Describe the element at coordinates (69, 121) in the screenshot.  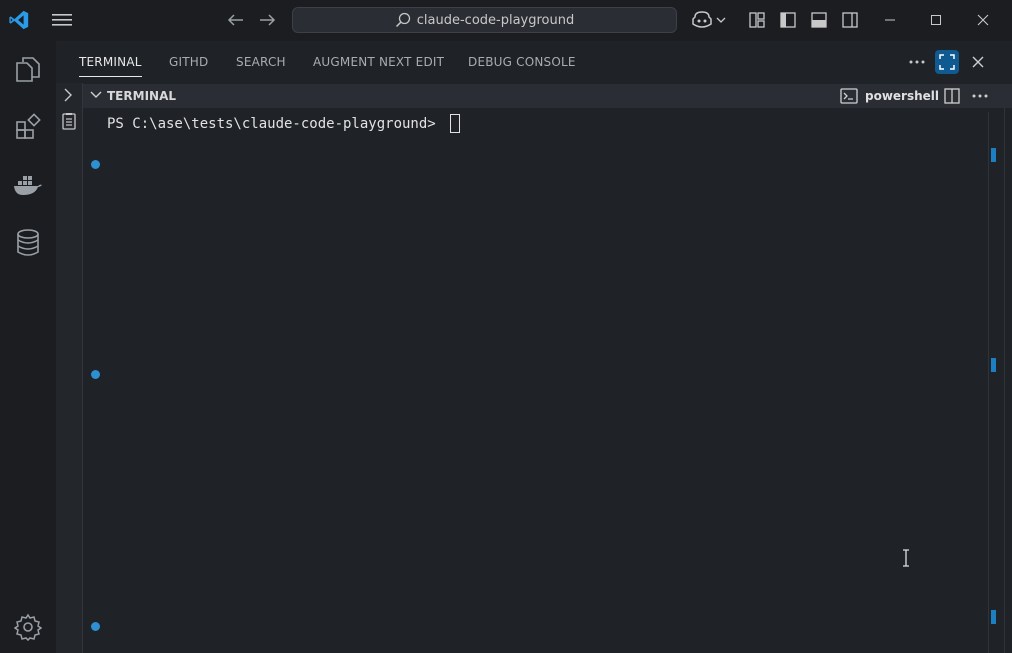
I see `clipboard-icon` at that location.